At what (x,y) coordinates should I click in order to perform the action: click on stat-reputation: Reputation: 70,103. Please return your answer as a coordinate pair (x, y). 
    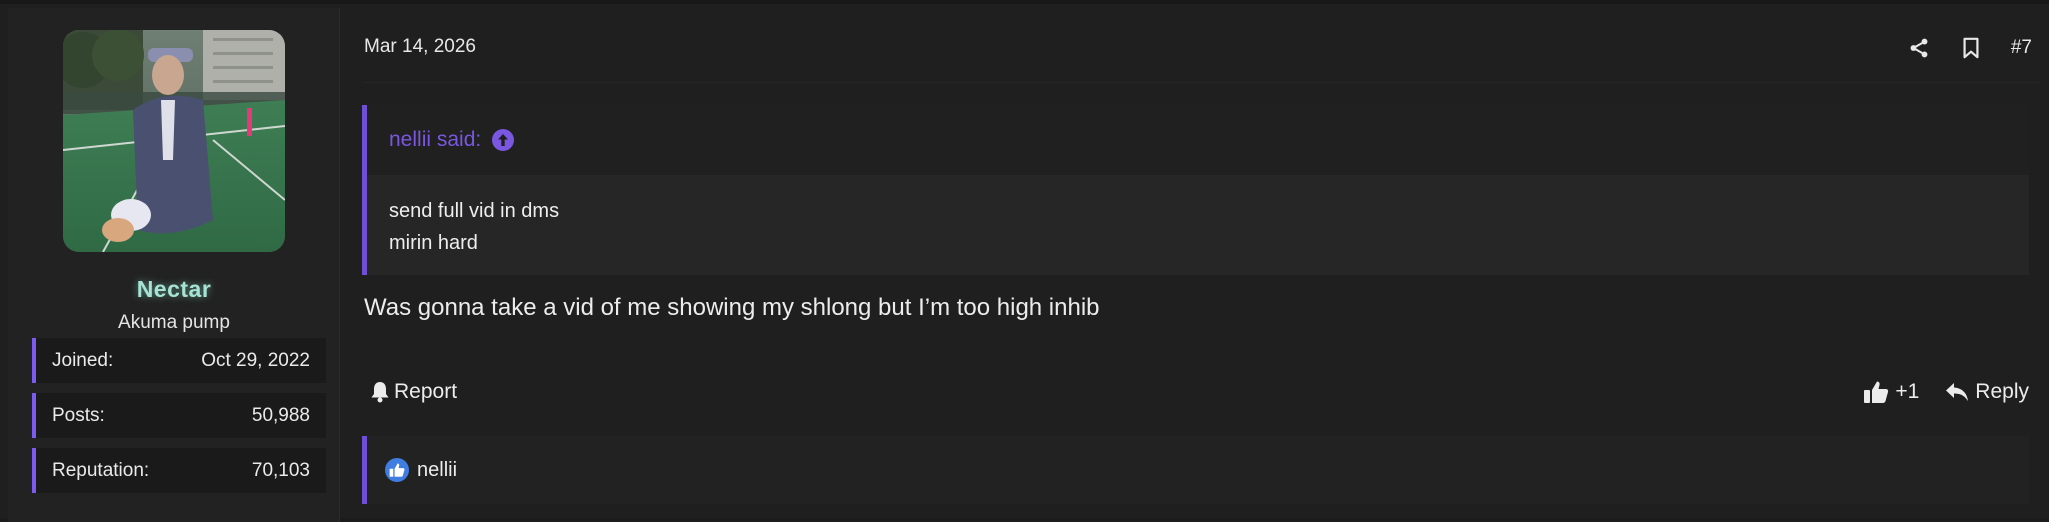
    Looking at the image, I should click on (179, 470).